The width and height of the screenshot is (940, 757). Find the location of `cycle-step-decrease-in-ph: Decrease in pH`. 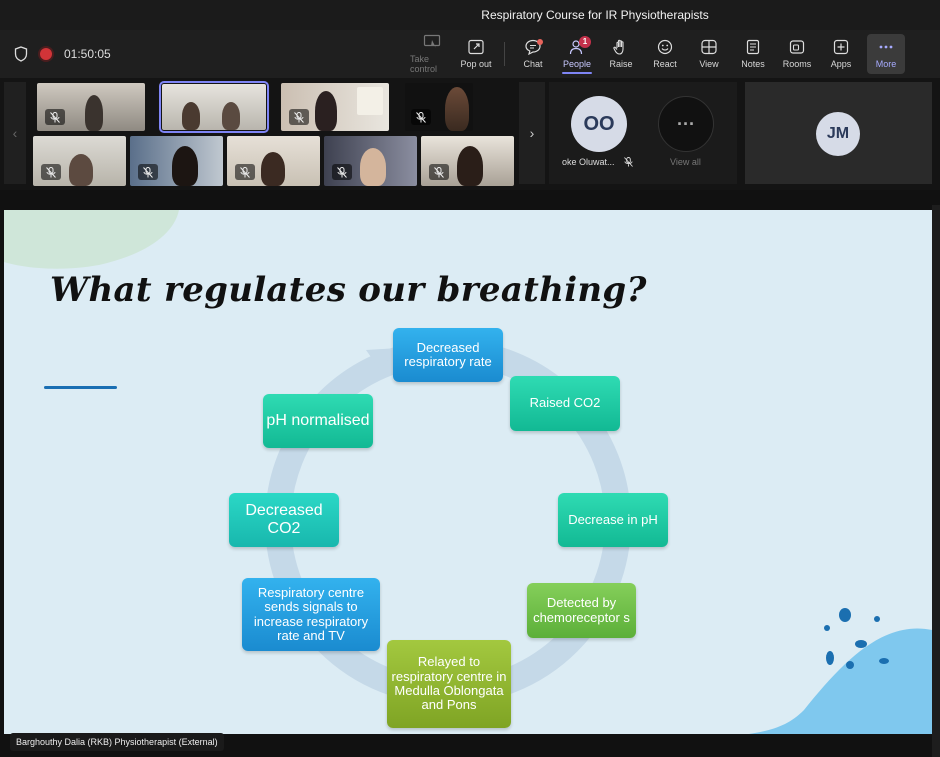

cycle-step-decrease-in-ph: Decrease in pH is located at coordinates (613, 520).